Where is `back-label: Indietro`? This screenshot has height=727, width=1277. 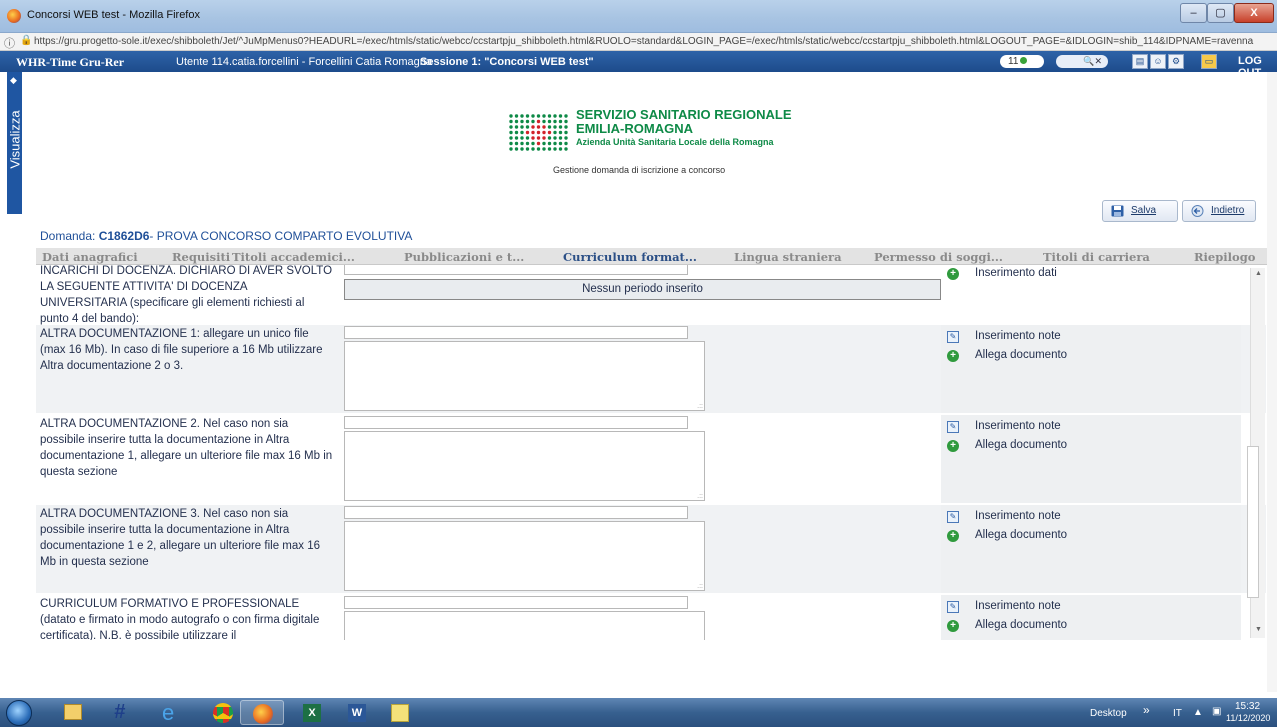
back-label: Indietro is located at coordinates (1228, 210).